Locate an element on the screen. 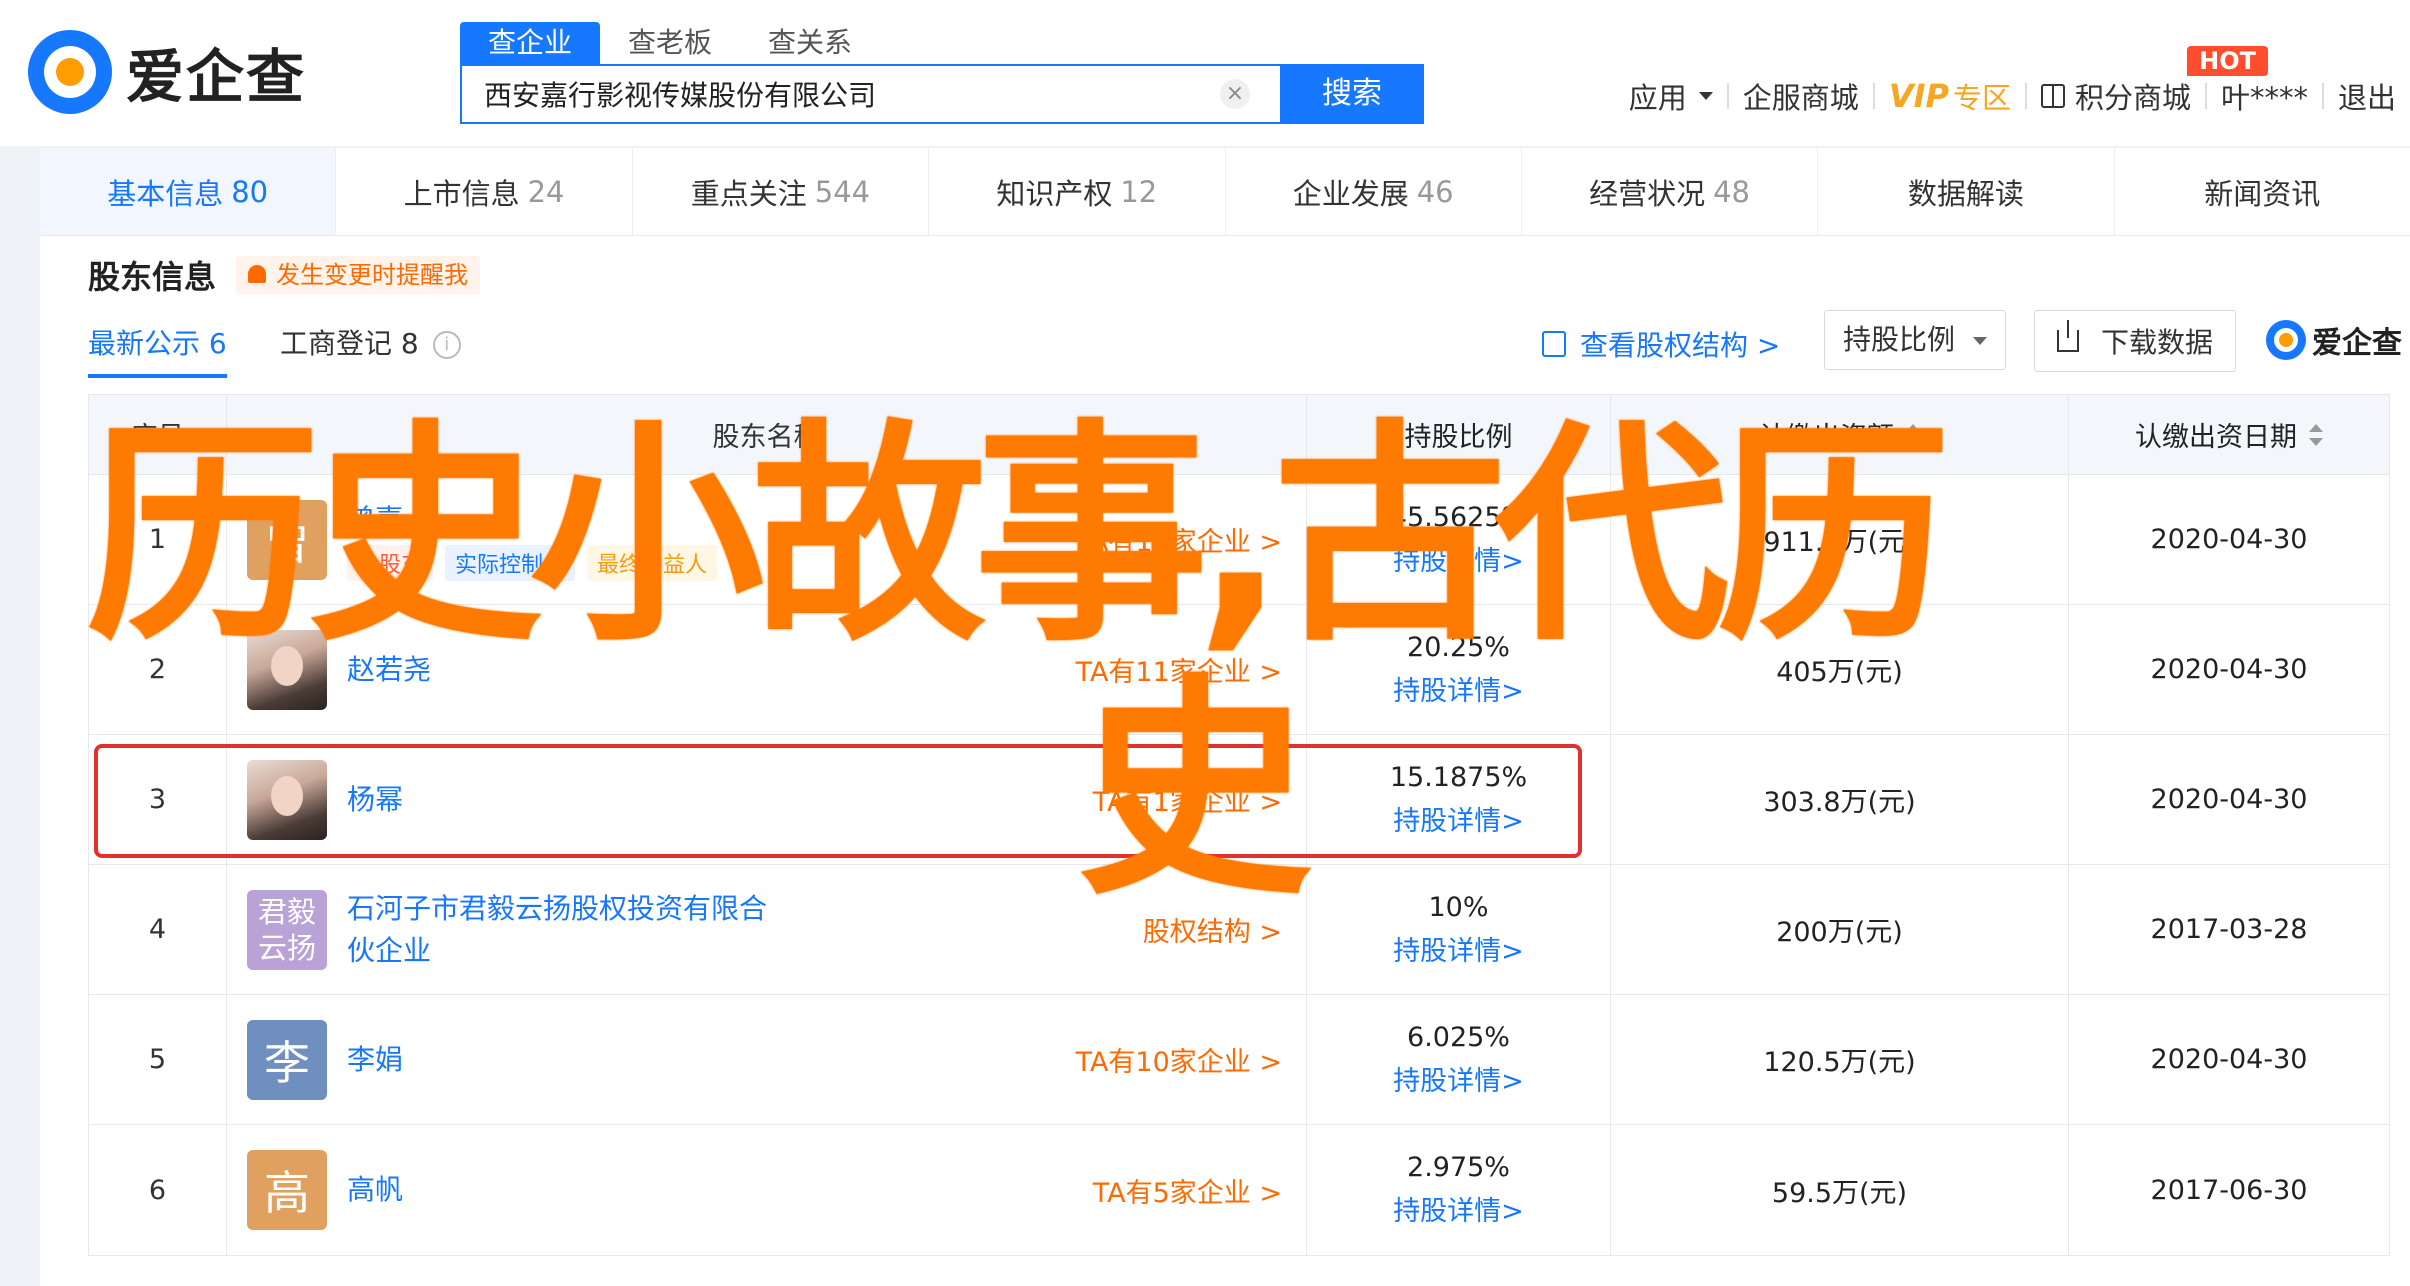 The width and height of the screenshot is (2410, 1286). sort-select: 持股比例 is located at coordinates (1915, 340).